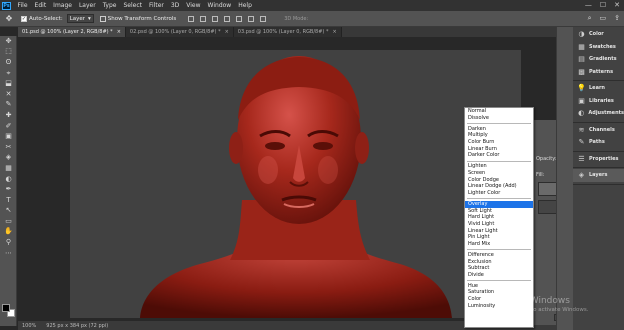 The image size is (624, 330). What do you see at coordinates (8, 242) in the screenshot?
I see `zoom-tool-icon: ⚲` at bounding box center [8, 242].